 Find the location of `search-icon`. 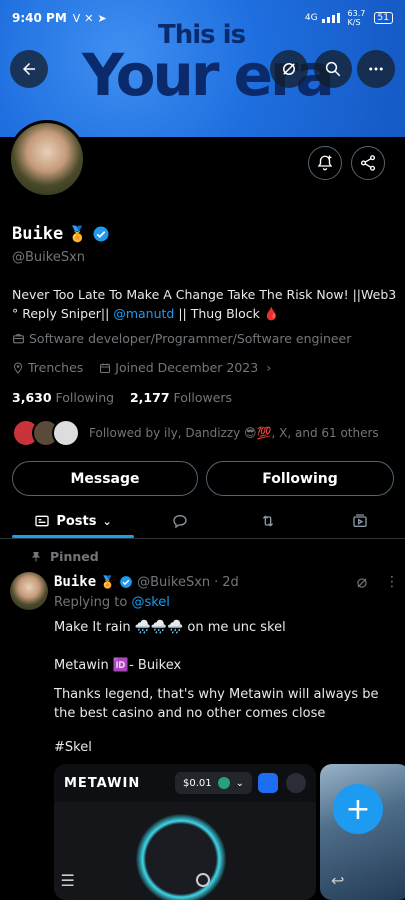

search-icon is located at coordinates (333, 69).